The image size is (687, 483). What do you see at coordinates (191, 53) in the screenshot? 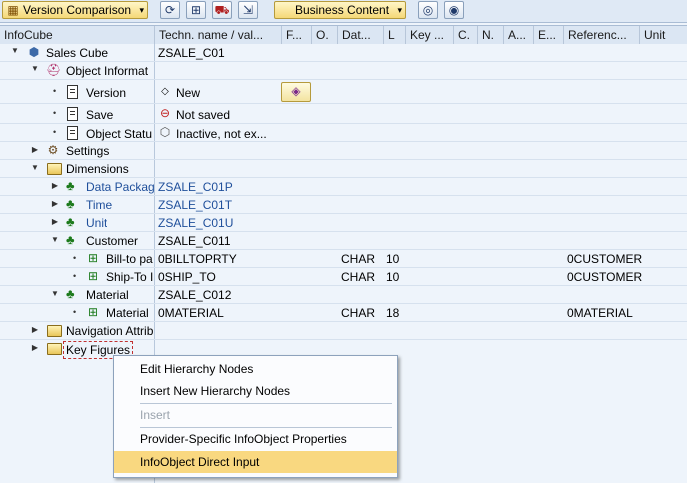
I see `sales-cube-tech: ZSALE_C01` at bounding box center [191, 53].